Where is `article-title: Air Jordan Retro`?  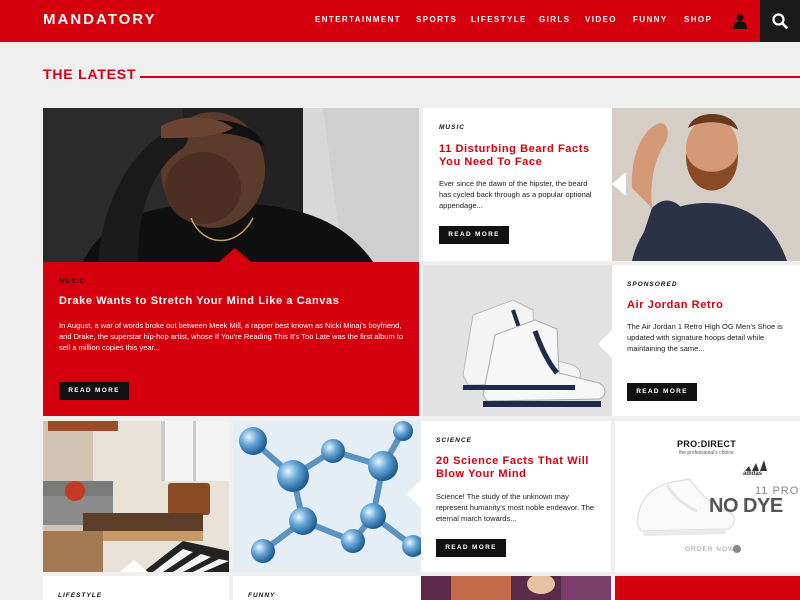
article-title: Air Jordan Retro is located at coordinates (709, 305).